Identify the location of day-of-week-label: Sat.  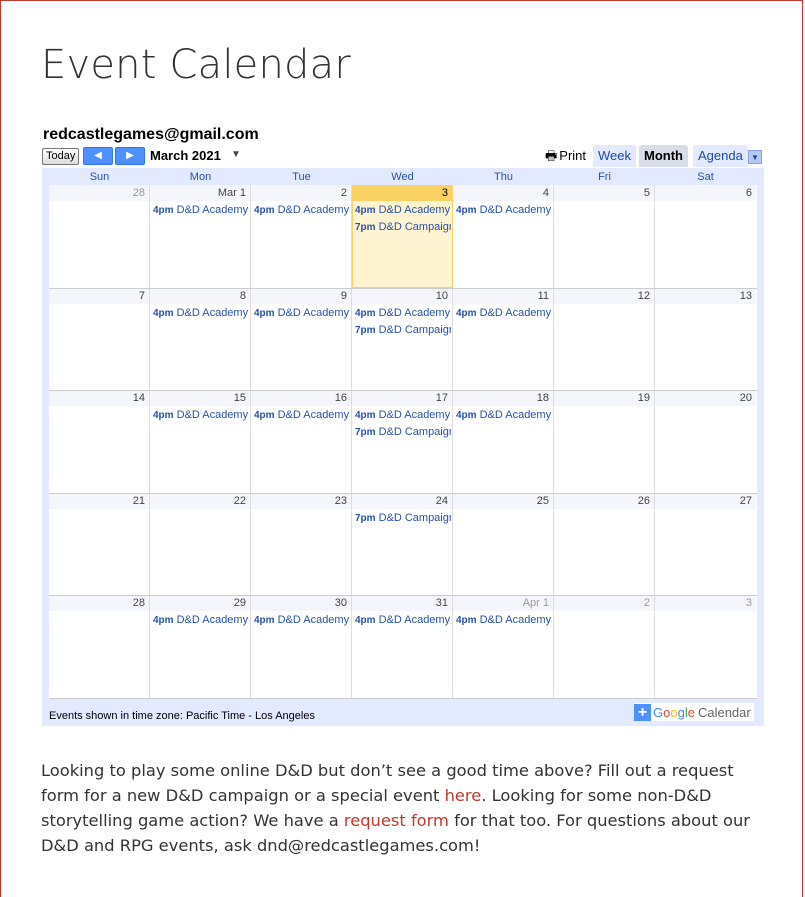
(705, 177).